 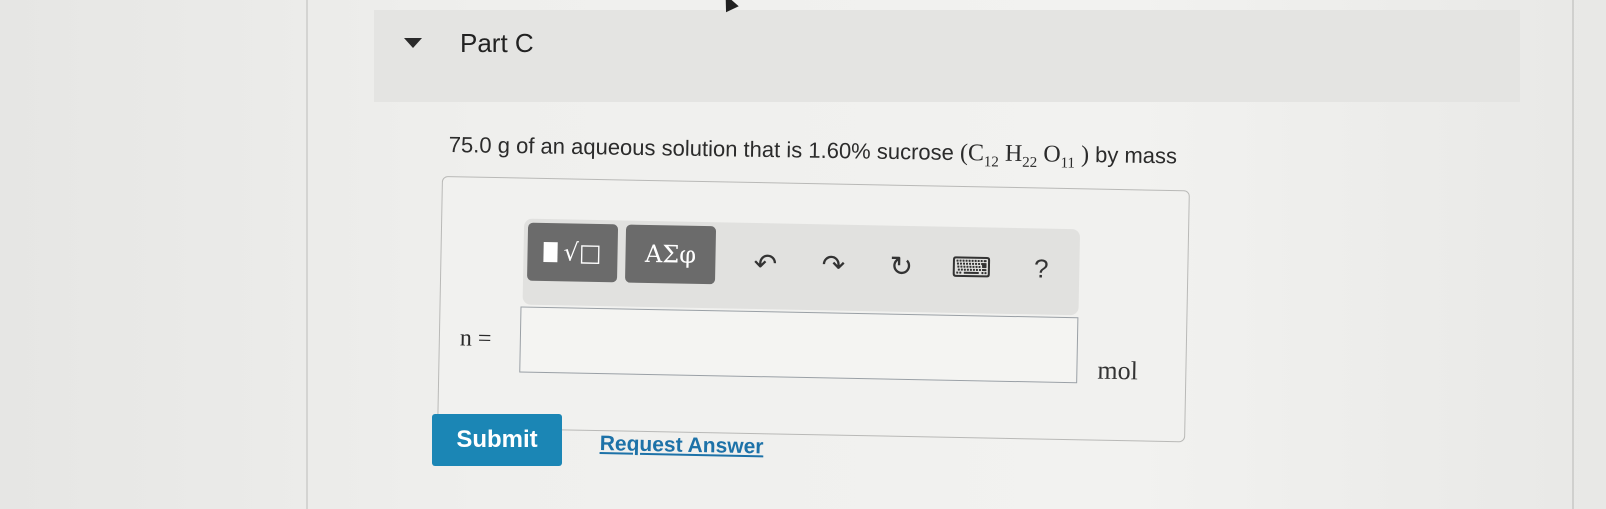 What do you see at coordinates (1118, 370) in the screenshot?
I see `unit-label: mol` at bounding box center [1118, 370].